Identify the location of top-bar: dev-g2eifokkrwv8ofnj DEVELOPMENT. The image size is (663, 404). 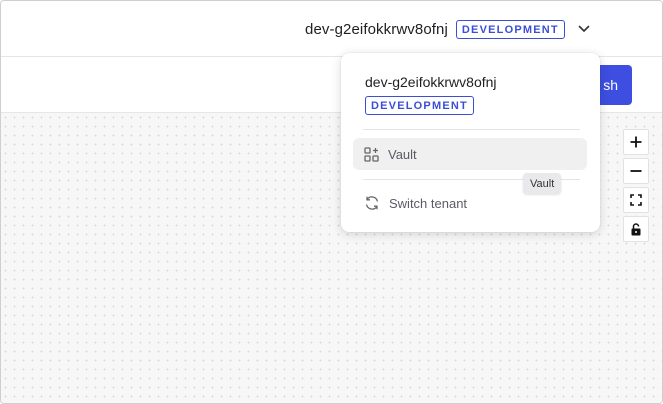
(331, 29).